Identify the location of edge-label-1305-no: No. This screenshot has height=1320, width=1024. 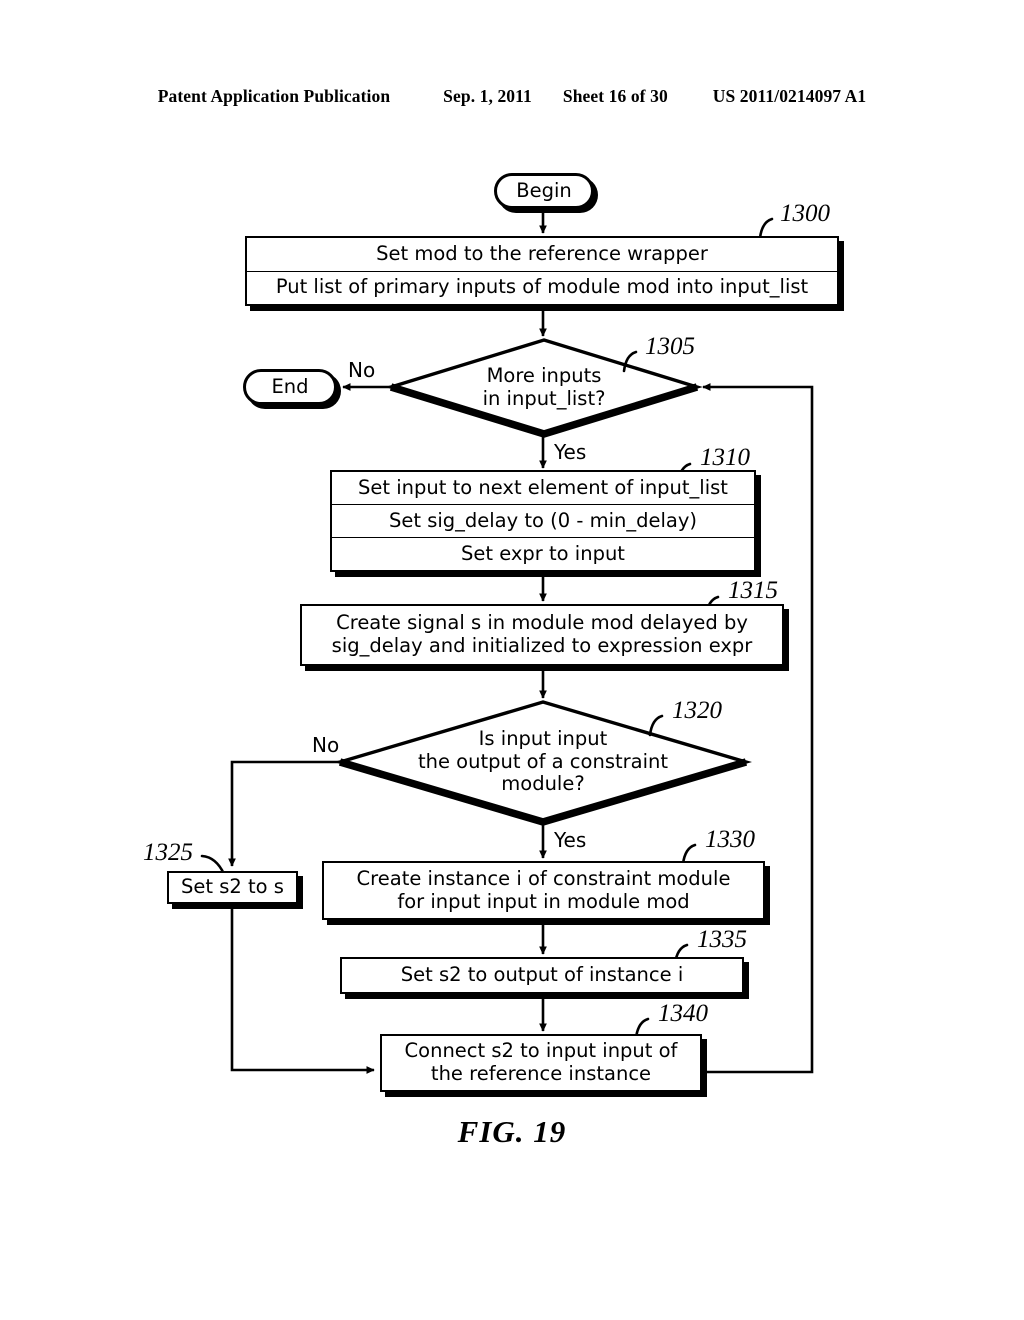
(362, 370).